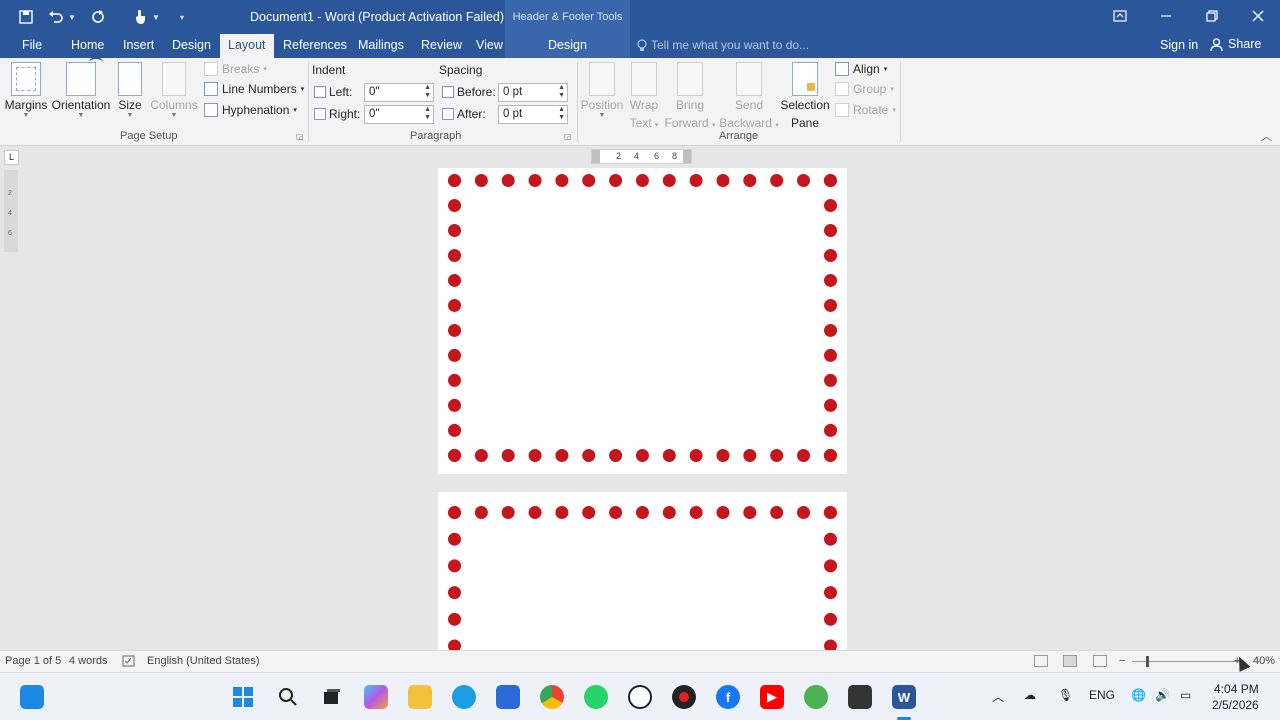 The image size is (1280, 720). What do you see at coordinates (1235, 697) in the screenshot?
I see `system-clock: 4:04 PM 2/5/2026` at bounding box center [1235, 697].